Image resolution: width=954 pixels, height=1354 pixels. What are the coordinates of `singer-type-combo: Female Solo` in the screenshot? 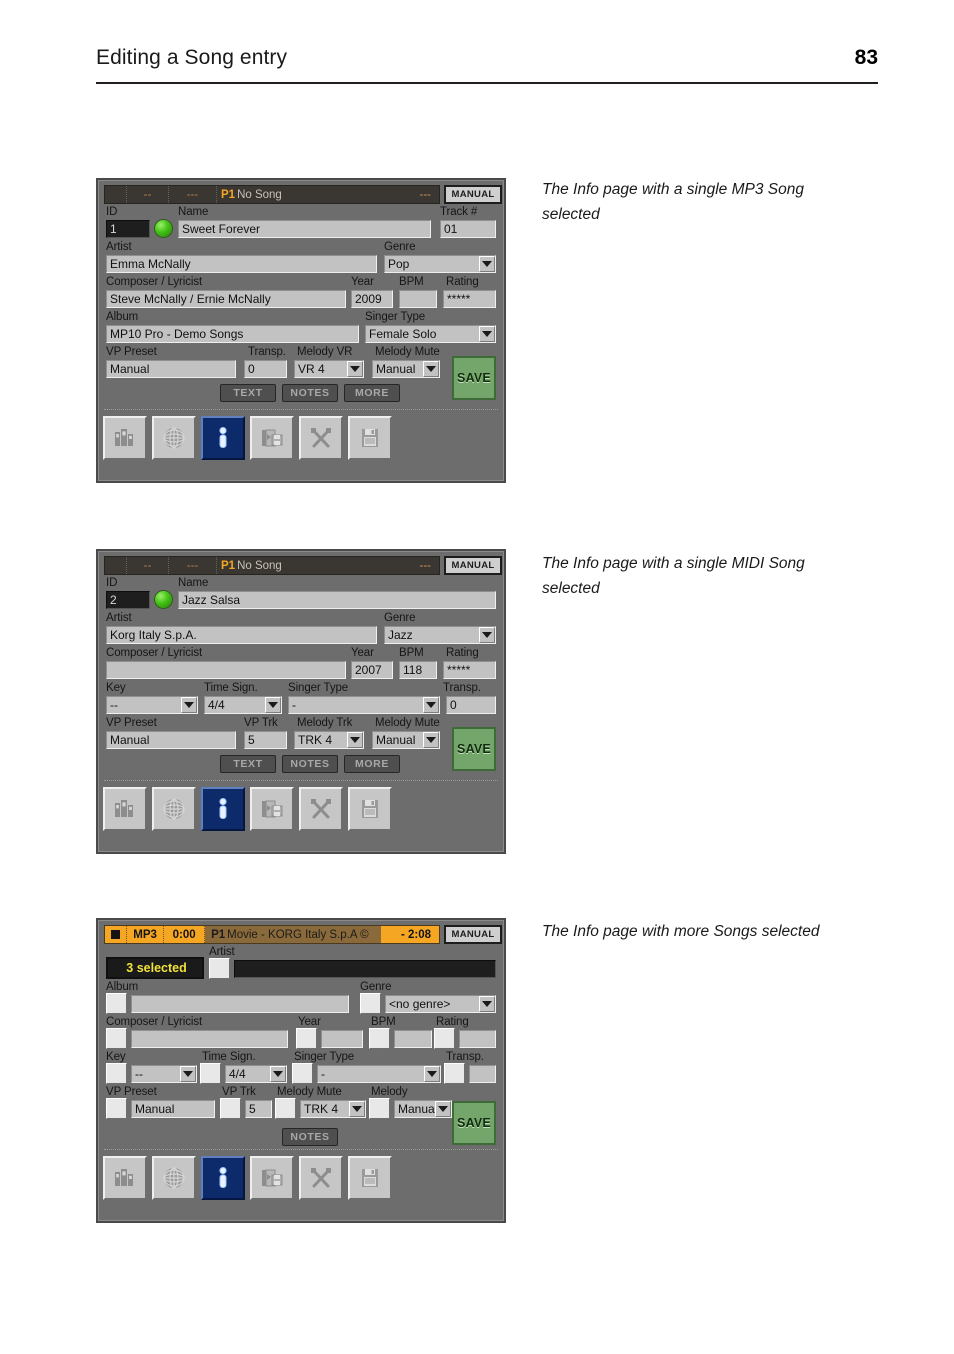 It's located at (430, 334).